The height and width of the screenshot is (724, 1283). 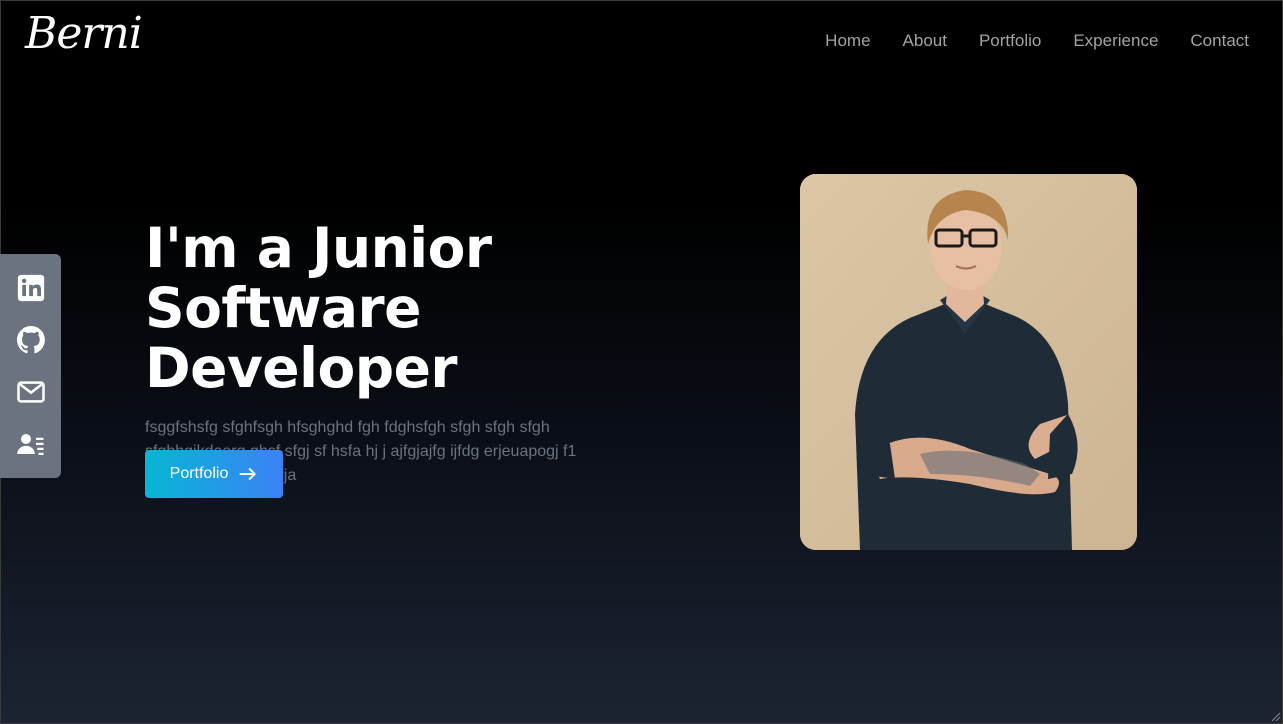 I want to click on github-link, so click(x=31, y=340).